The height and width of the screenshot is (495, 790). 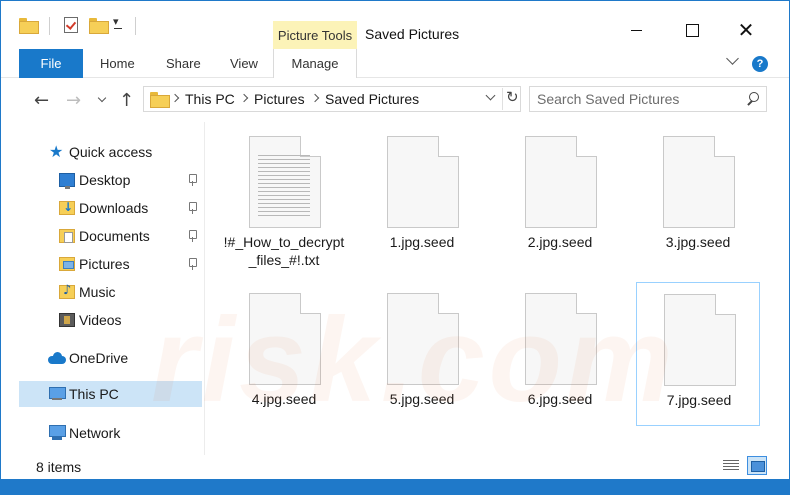 I want to click on new-folder-button, so click(x=99, y=26).